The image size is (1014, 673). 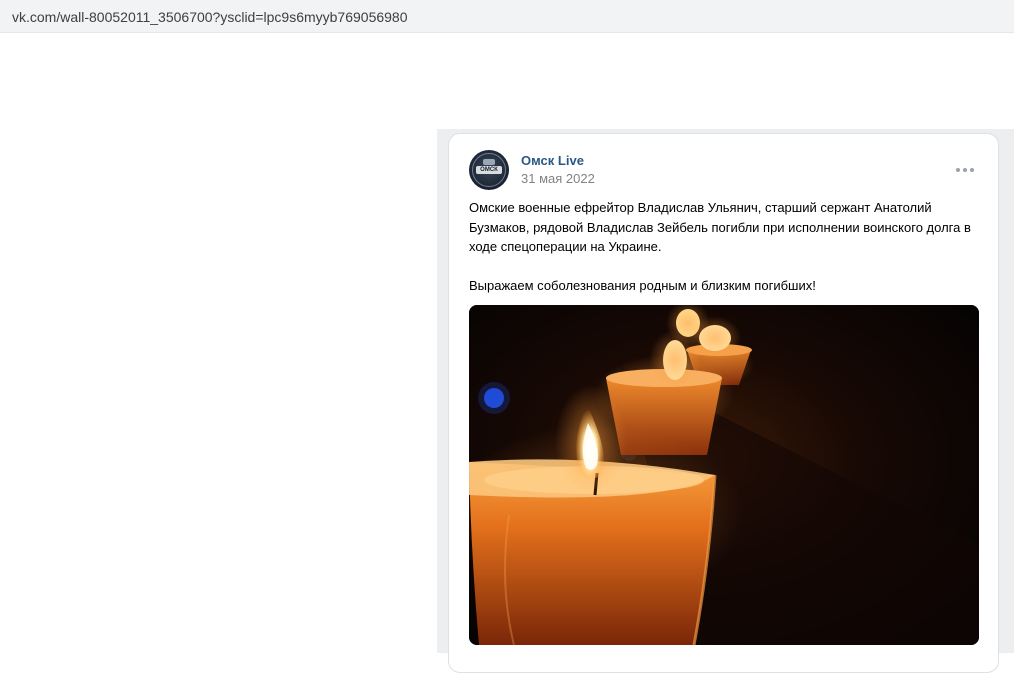 What do you see at coordinates (489, 162) in the screenshot?
I see `camera-icon` at bounding box center [489, 162].